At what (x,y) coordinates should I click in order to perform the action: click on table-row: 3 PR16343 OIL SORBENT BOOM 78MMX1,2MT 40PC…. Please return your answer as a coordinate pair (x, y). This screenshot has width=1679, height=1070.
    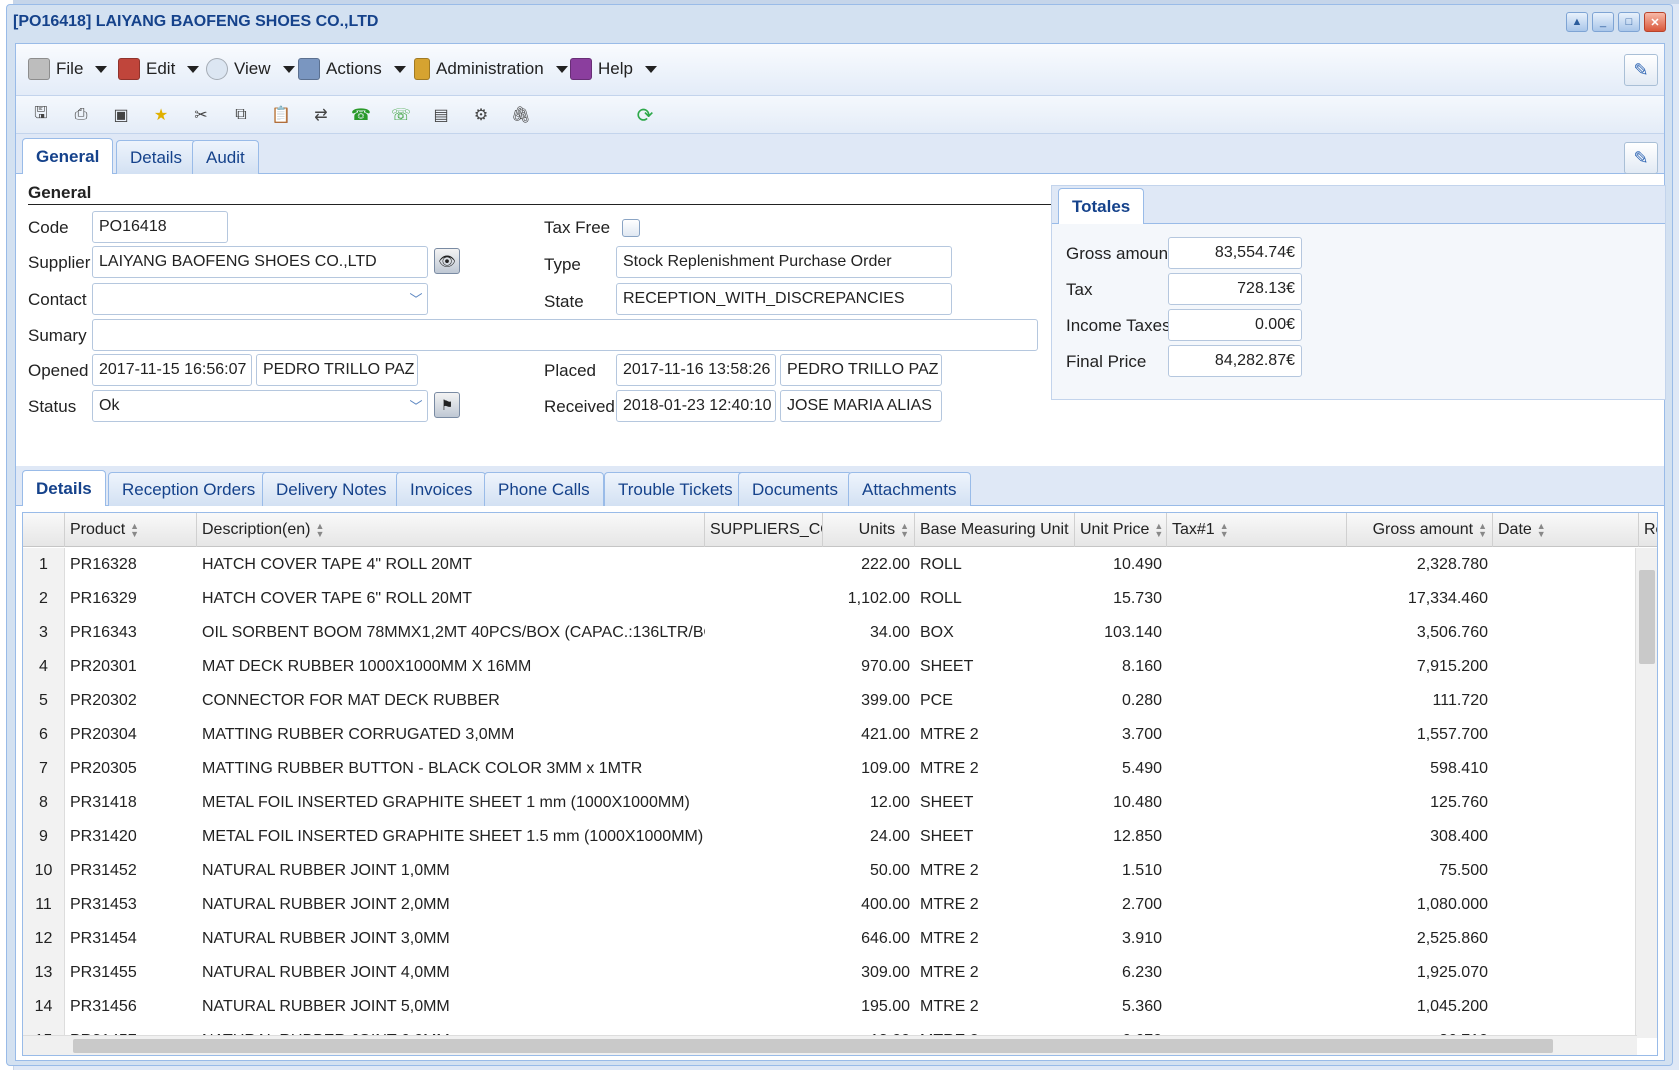
    Looking at the image, I should click on (828, 633).